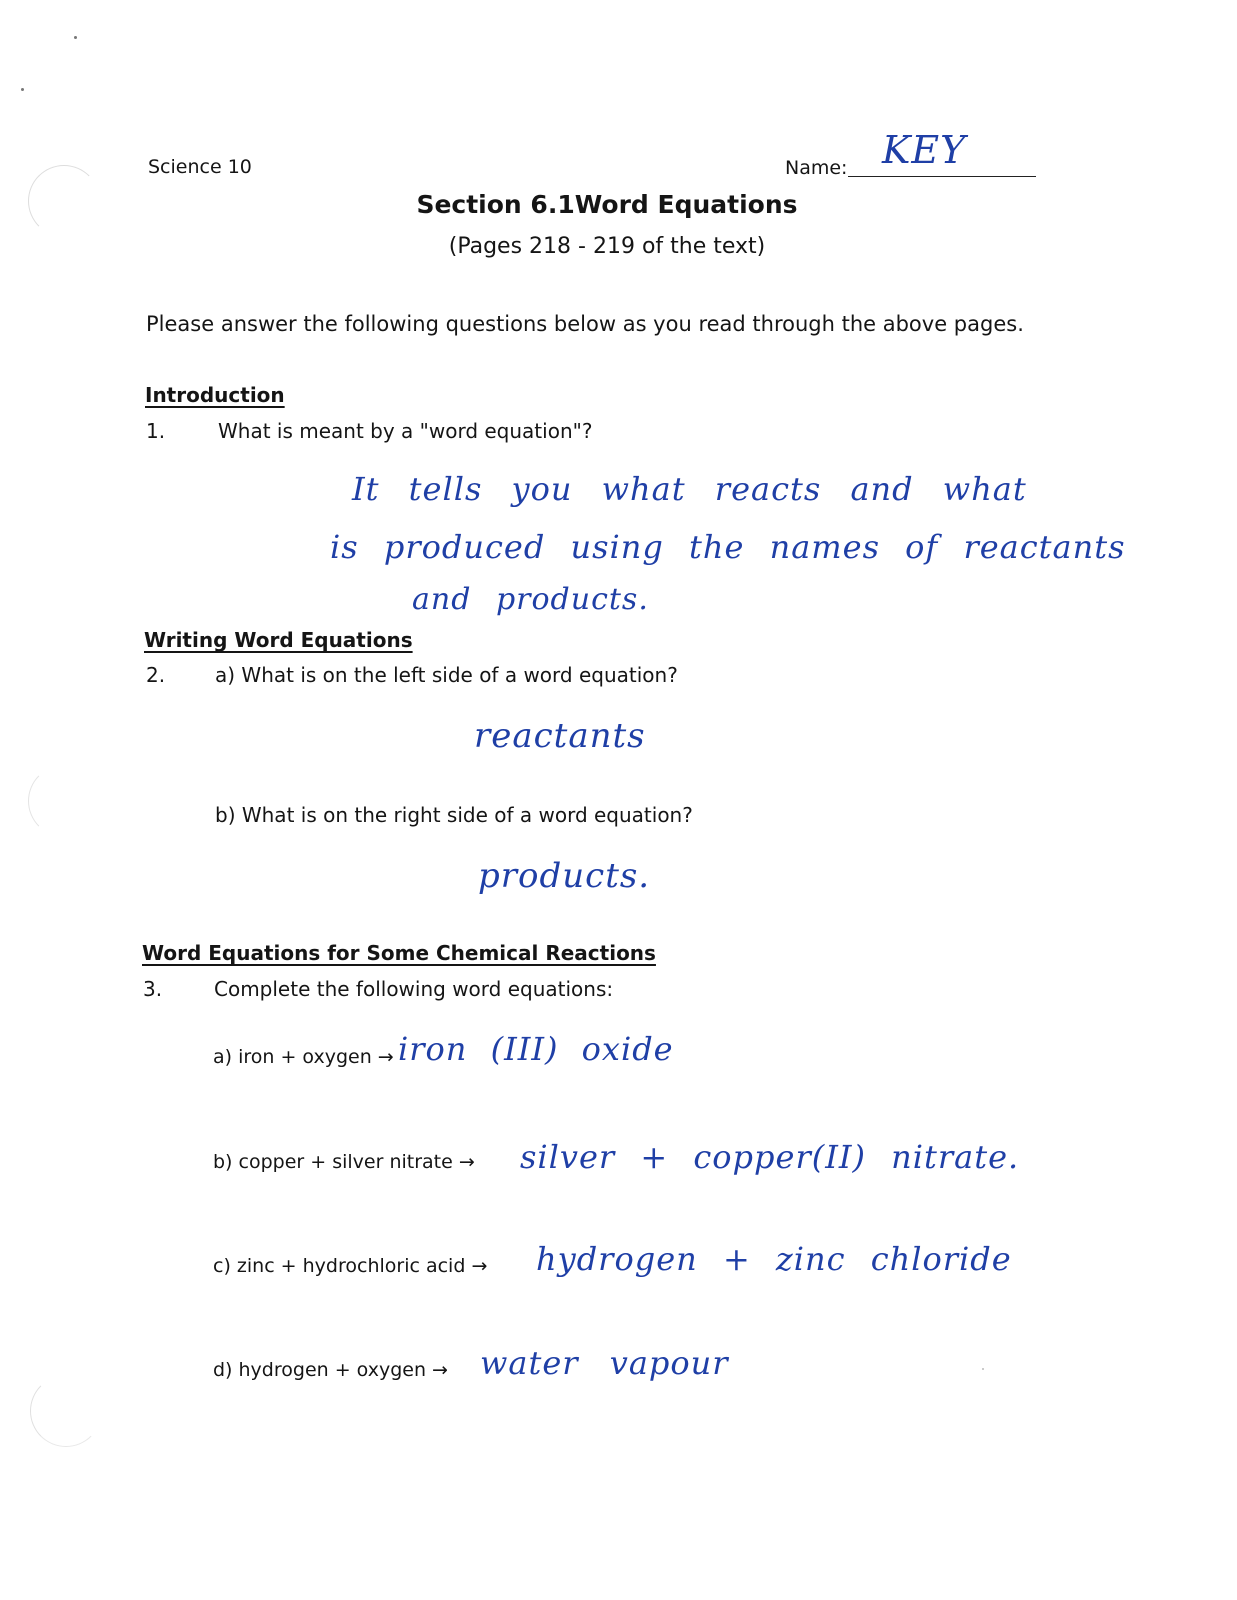 The width and height of the screenshot is (1237, 1600). Describe the element at coordinates (414, 989) in the screenshot. I see `question-text: Complete the following word equations:` at that location.